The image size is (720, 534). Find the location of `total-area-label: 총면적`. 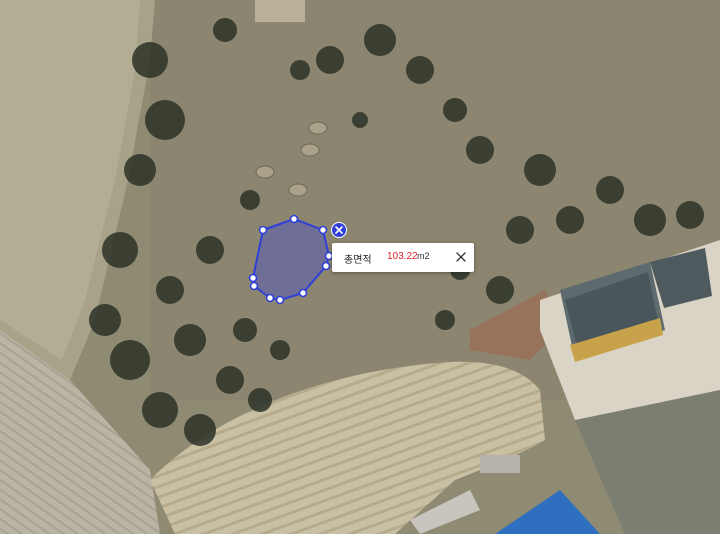

total-area-label: 총면적 is located at coordinates (358, 260).